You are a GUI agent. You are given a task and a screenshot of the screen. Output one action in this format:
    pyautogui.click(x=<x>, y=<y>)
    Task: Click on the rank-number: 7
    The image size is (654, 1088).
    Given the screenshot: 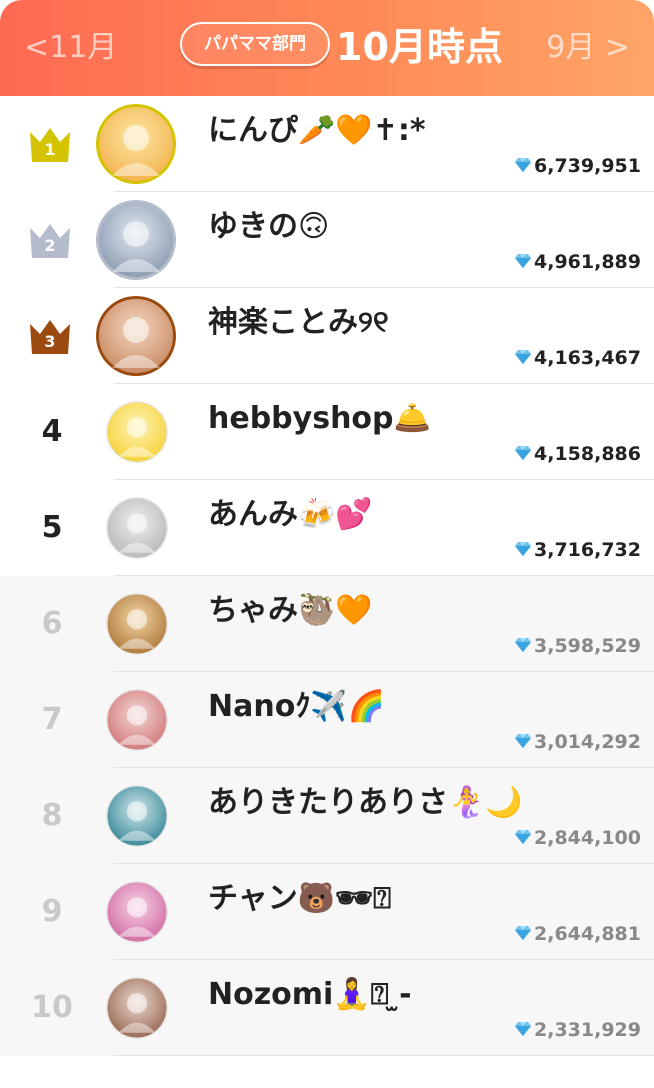 What is the action you would take?
    pyautogui.click(x=52, y=719)
    